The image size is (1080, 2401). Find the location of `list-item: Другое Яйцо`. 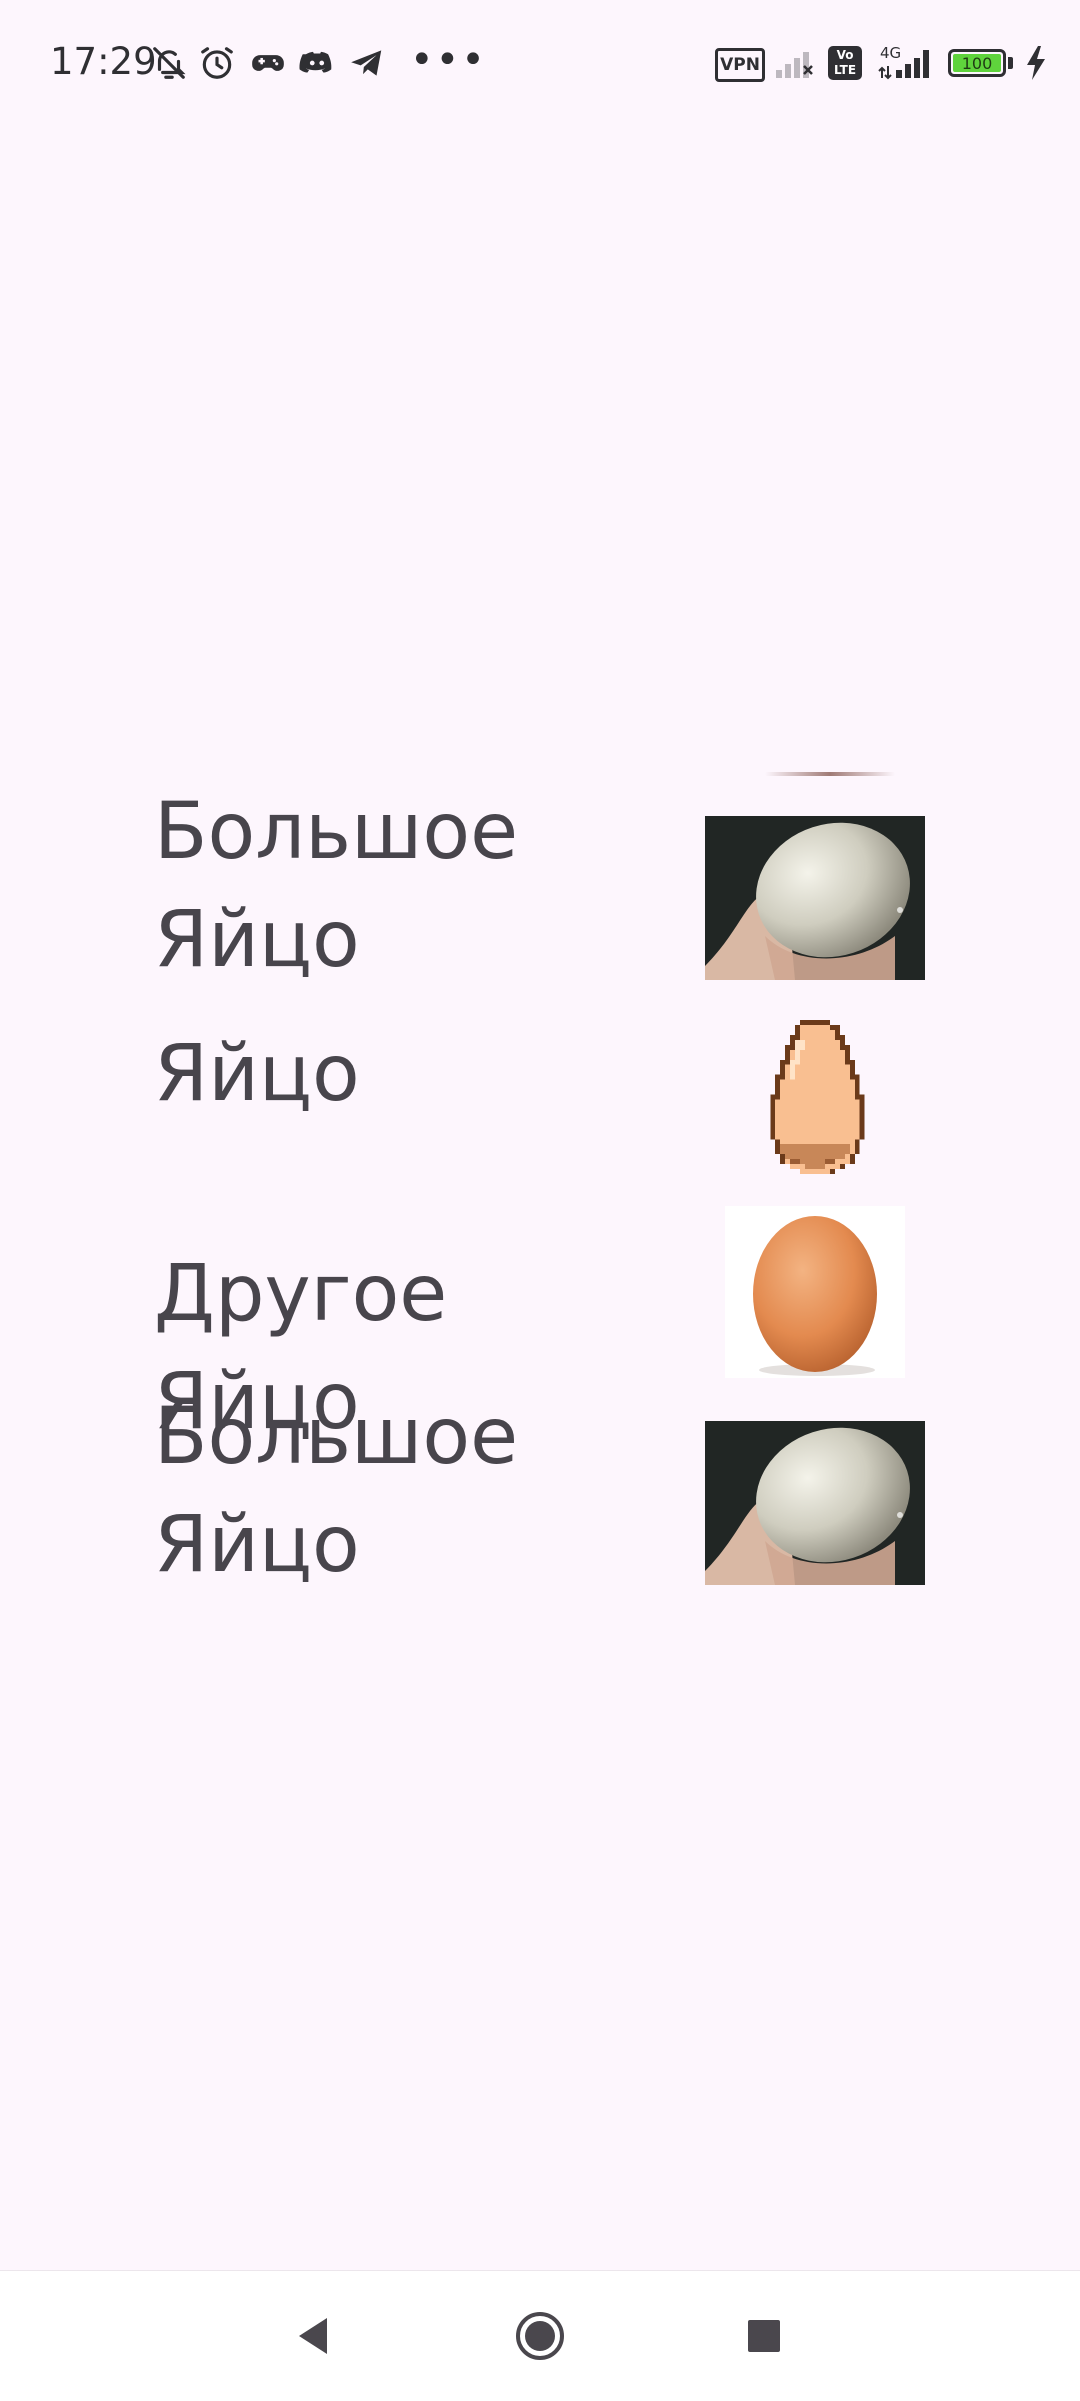

list-item: Другое Яйцо is located at coordinates (540, 1326).